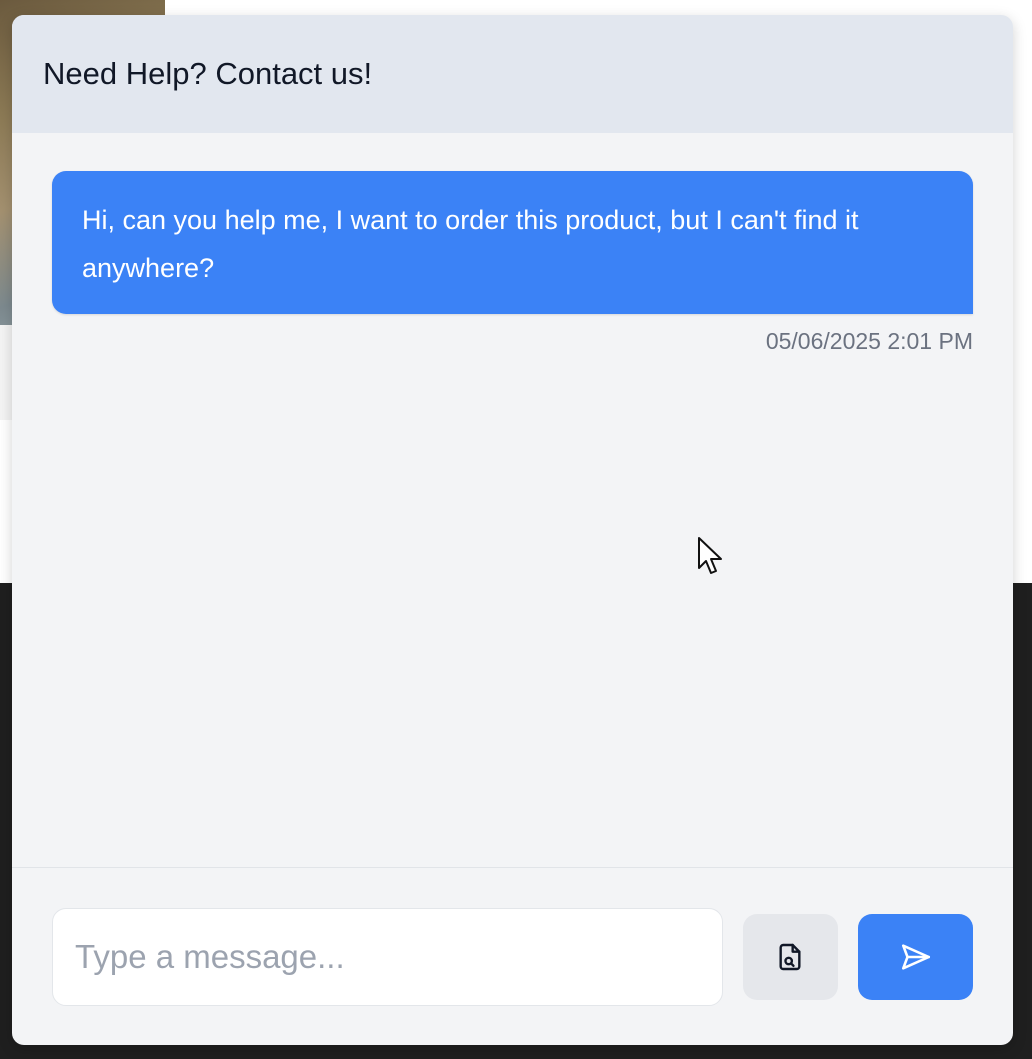 This screenshot has height=1059, width=1032. What do you see at coordinates (512, 74) in the screenshot?
I see `chat-header: Need Help? Contact us!` at bounding box center [512, 74].